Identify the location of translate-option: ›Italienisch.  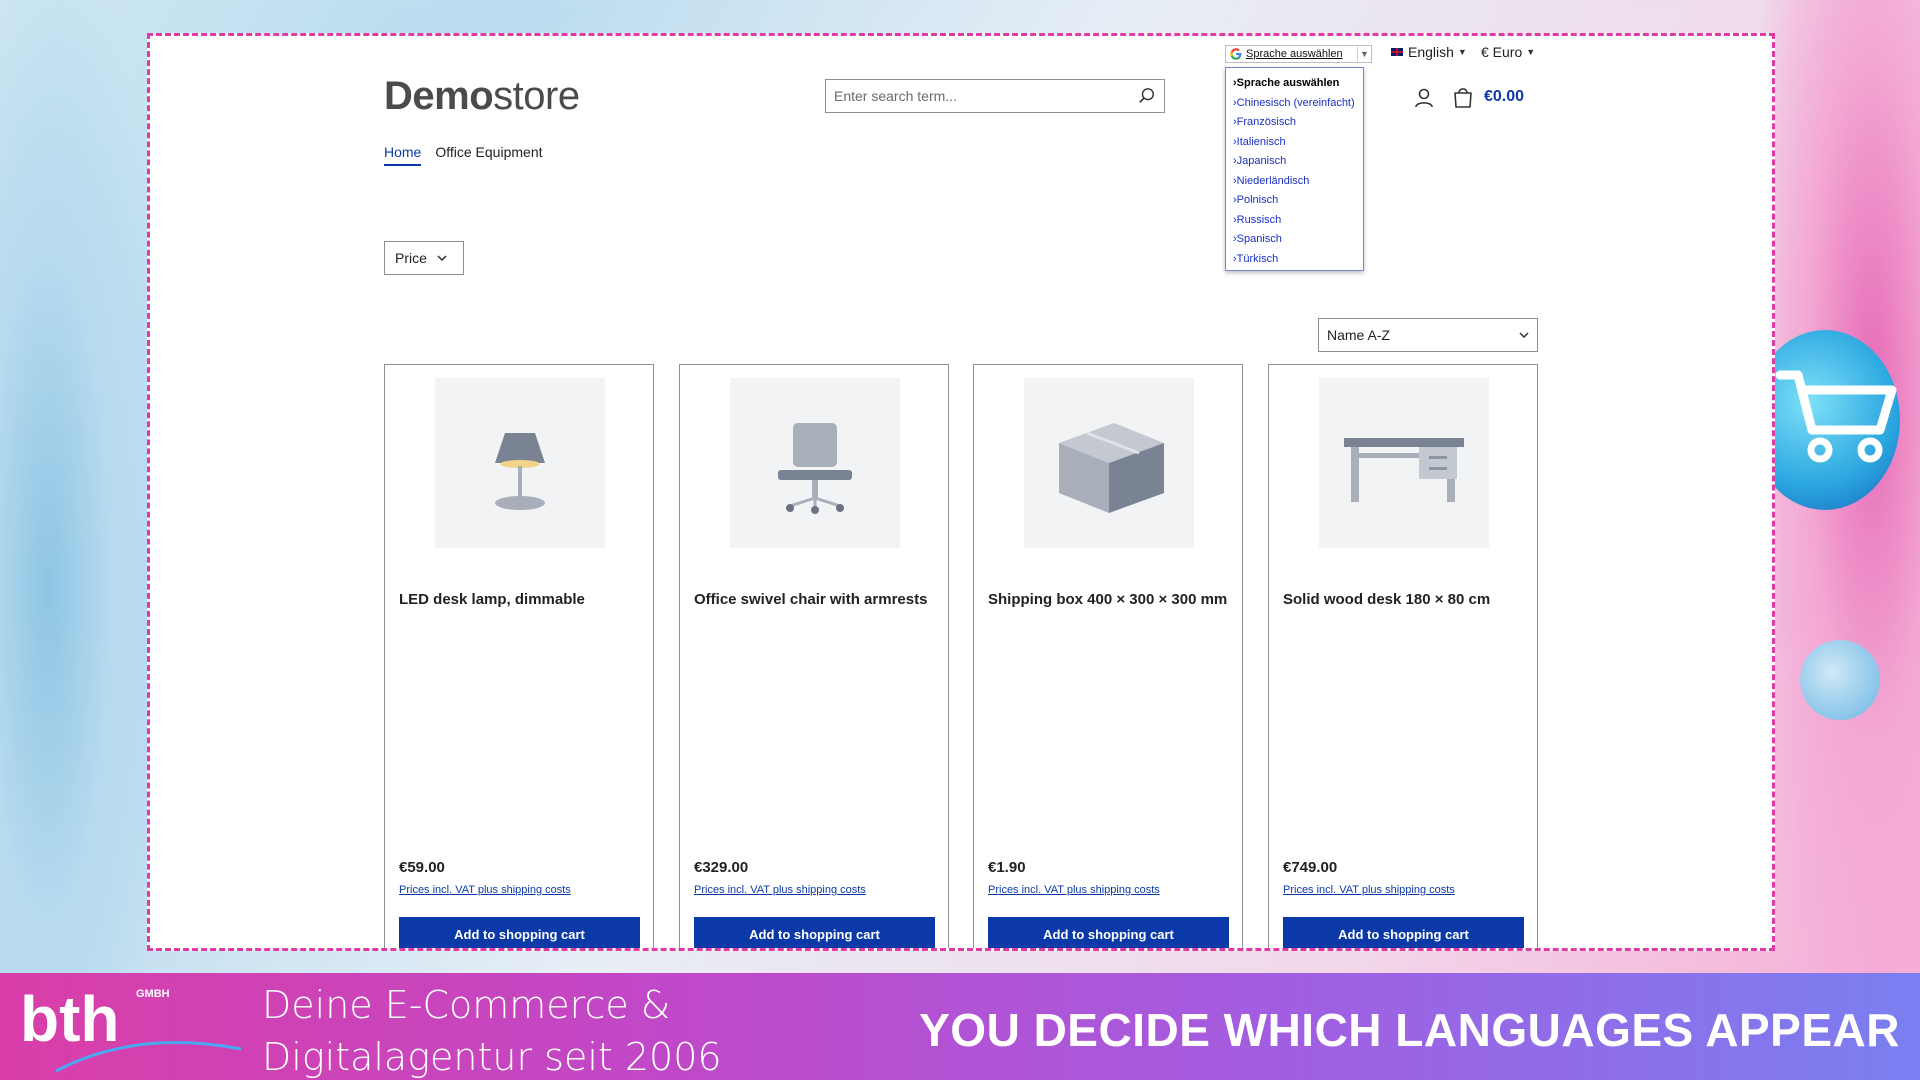
(1298, 143).